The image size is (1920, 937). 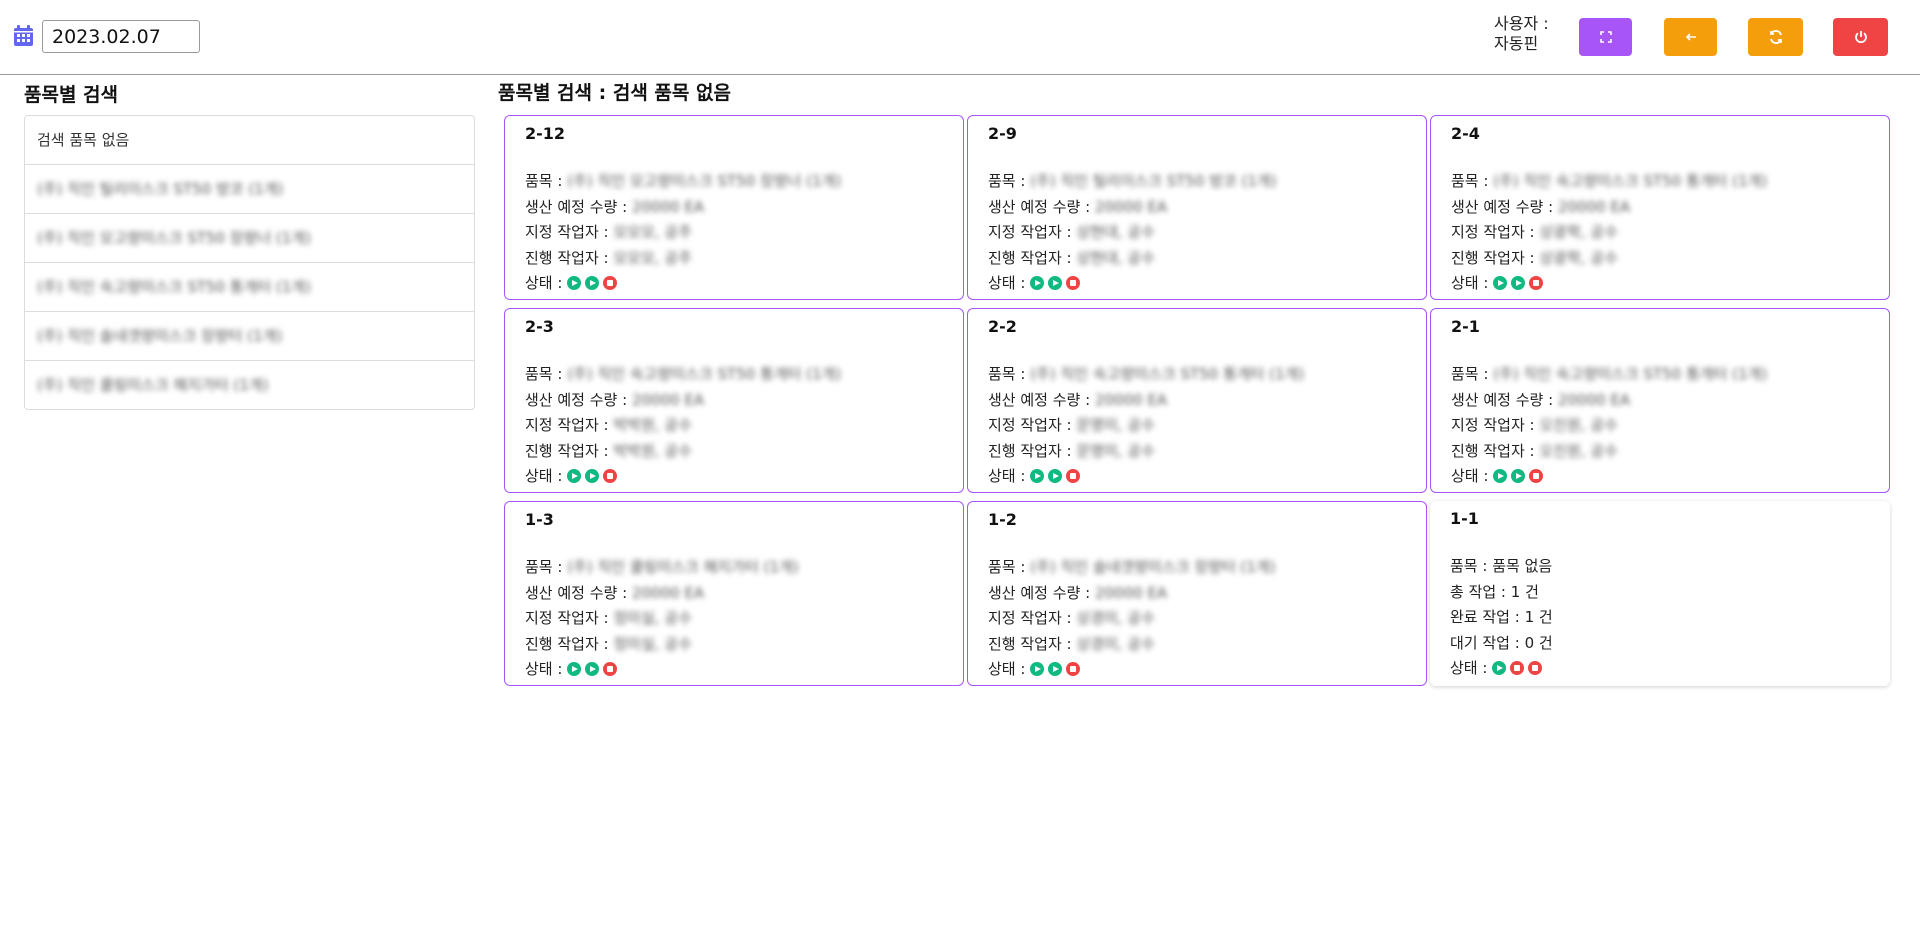 What do you see at coordinates (704, 181) in the screenshot?
I see `item-value: (주) 직인 모고량미스크 ST50 장량너 (1개)` at bounding box center [704, 181].